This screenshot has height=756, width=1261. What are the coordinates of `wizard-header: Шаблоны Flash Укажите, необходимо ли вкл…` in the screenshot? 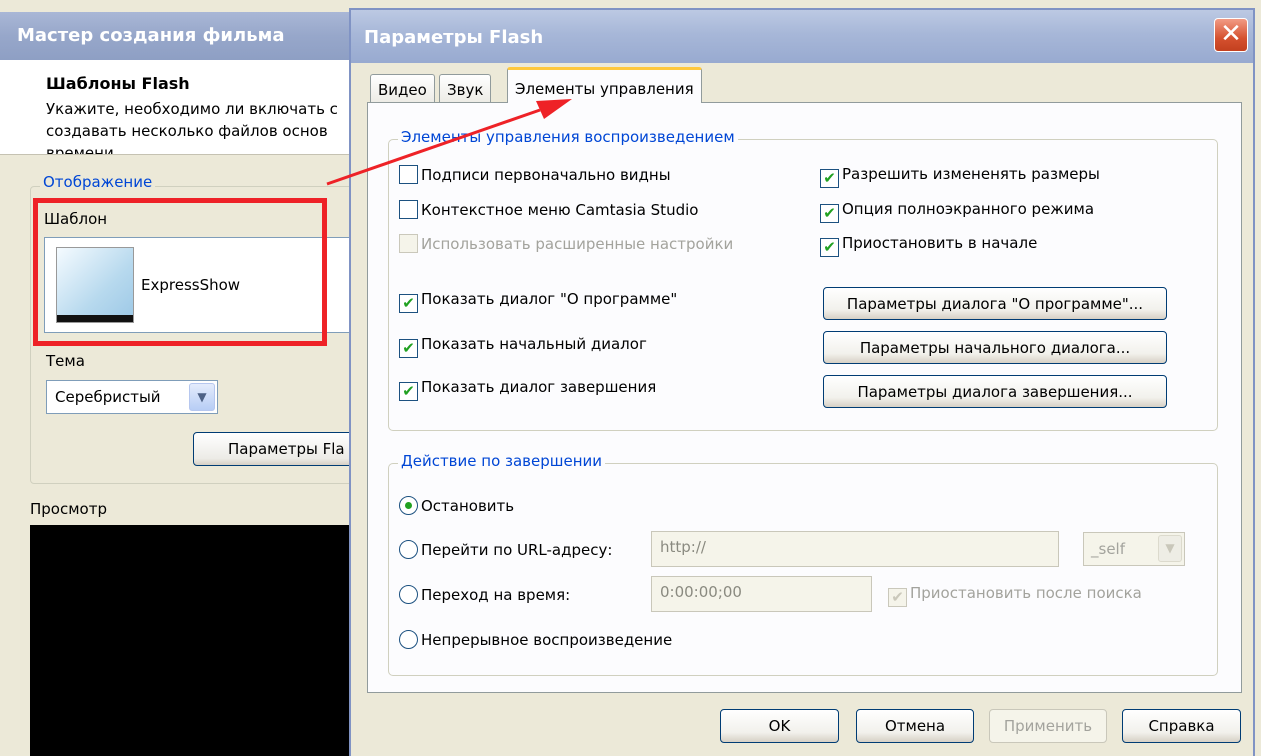 It's located at (175, 107).